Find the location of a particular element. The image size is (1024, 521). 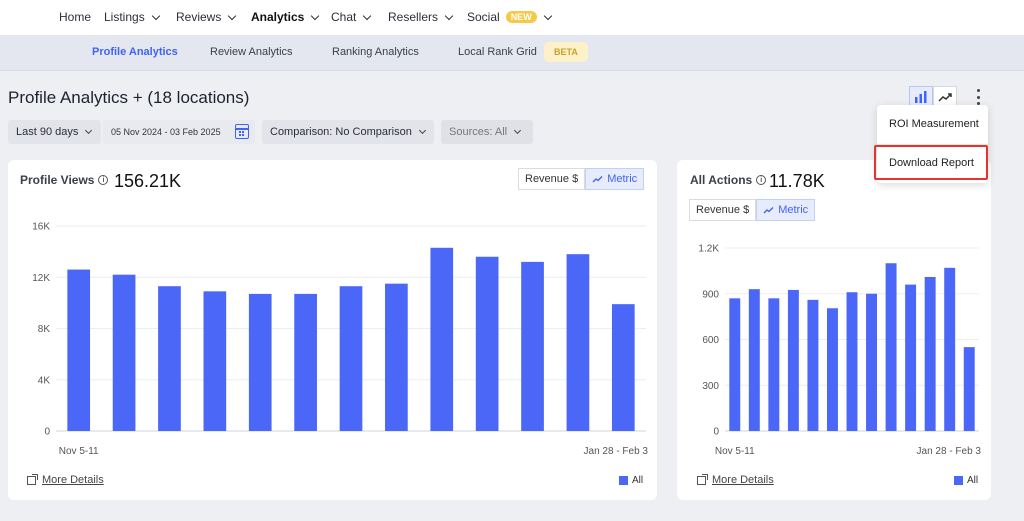

date-range-value: 05 Nov 2024 - 03 Feb 2025 is located at coordinates (166, 132).